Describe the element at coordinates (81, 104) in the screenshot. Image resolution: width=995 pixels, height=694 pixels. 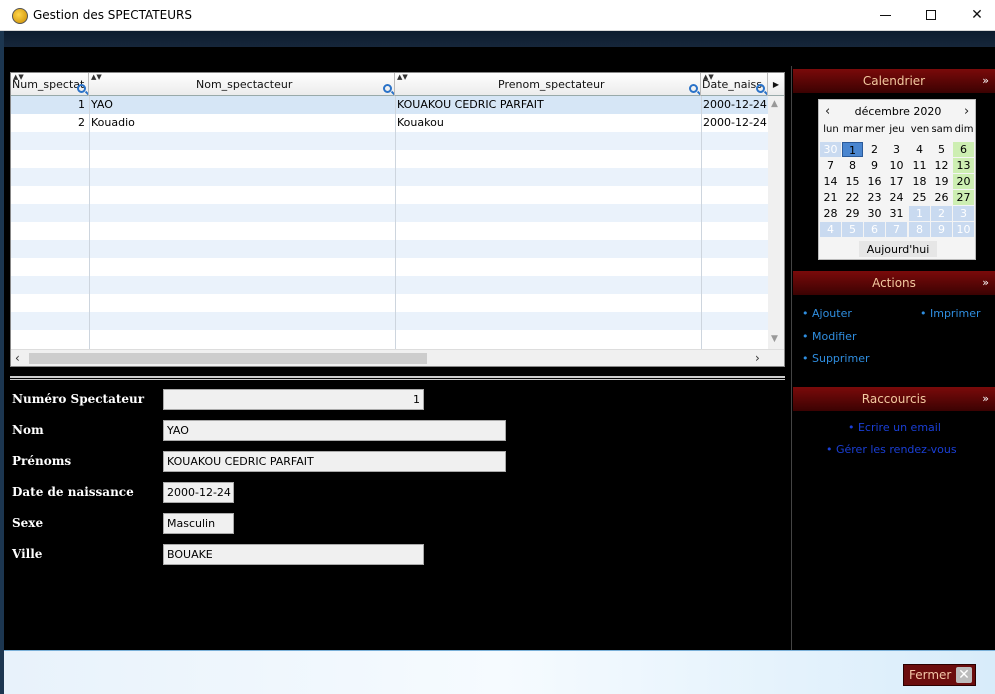
I see `cell-num: 1` at that location.